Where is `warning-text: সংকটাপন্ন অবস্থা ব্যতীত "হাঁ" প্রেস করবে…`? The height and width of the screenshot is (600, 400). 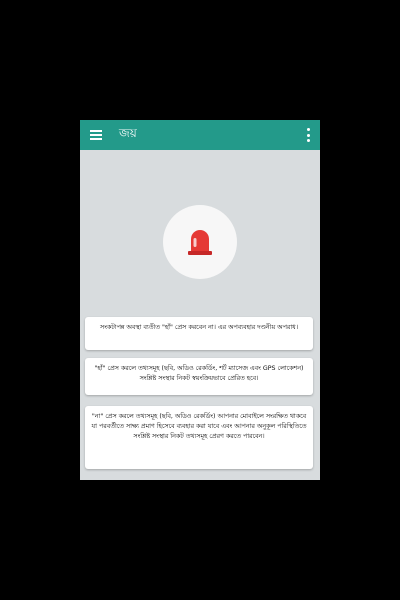 warning-text: সংকটাপন্ন অবস্থা ব্যতীত "হাঁ" প্রেস করবে… is located at coordinates (199, 327).